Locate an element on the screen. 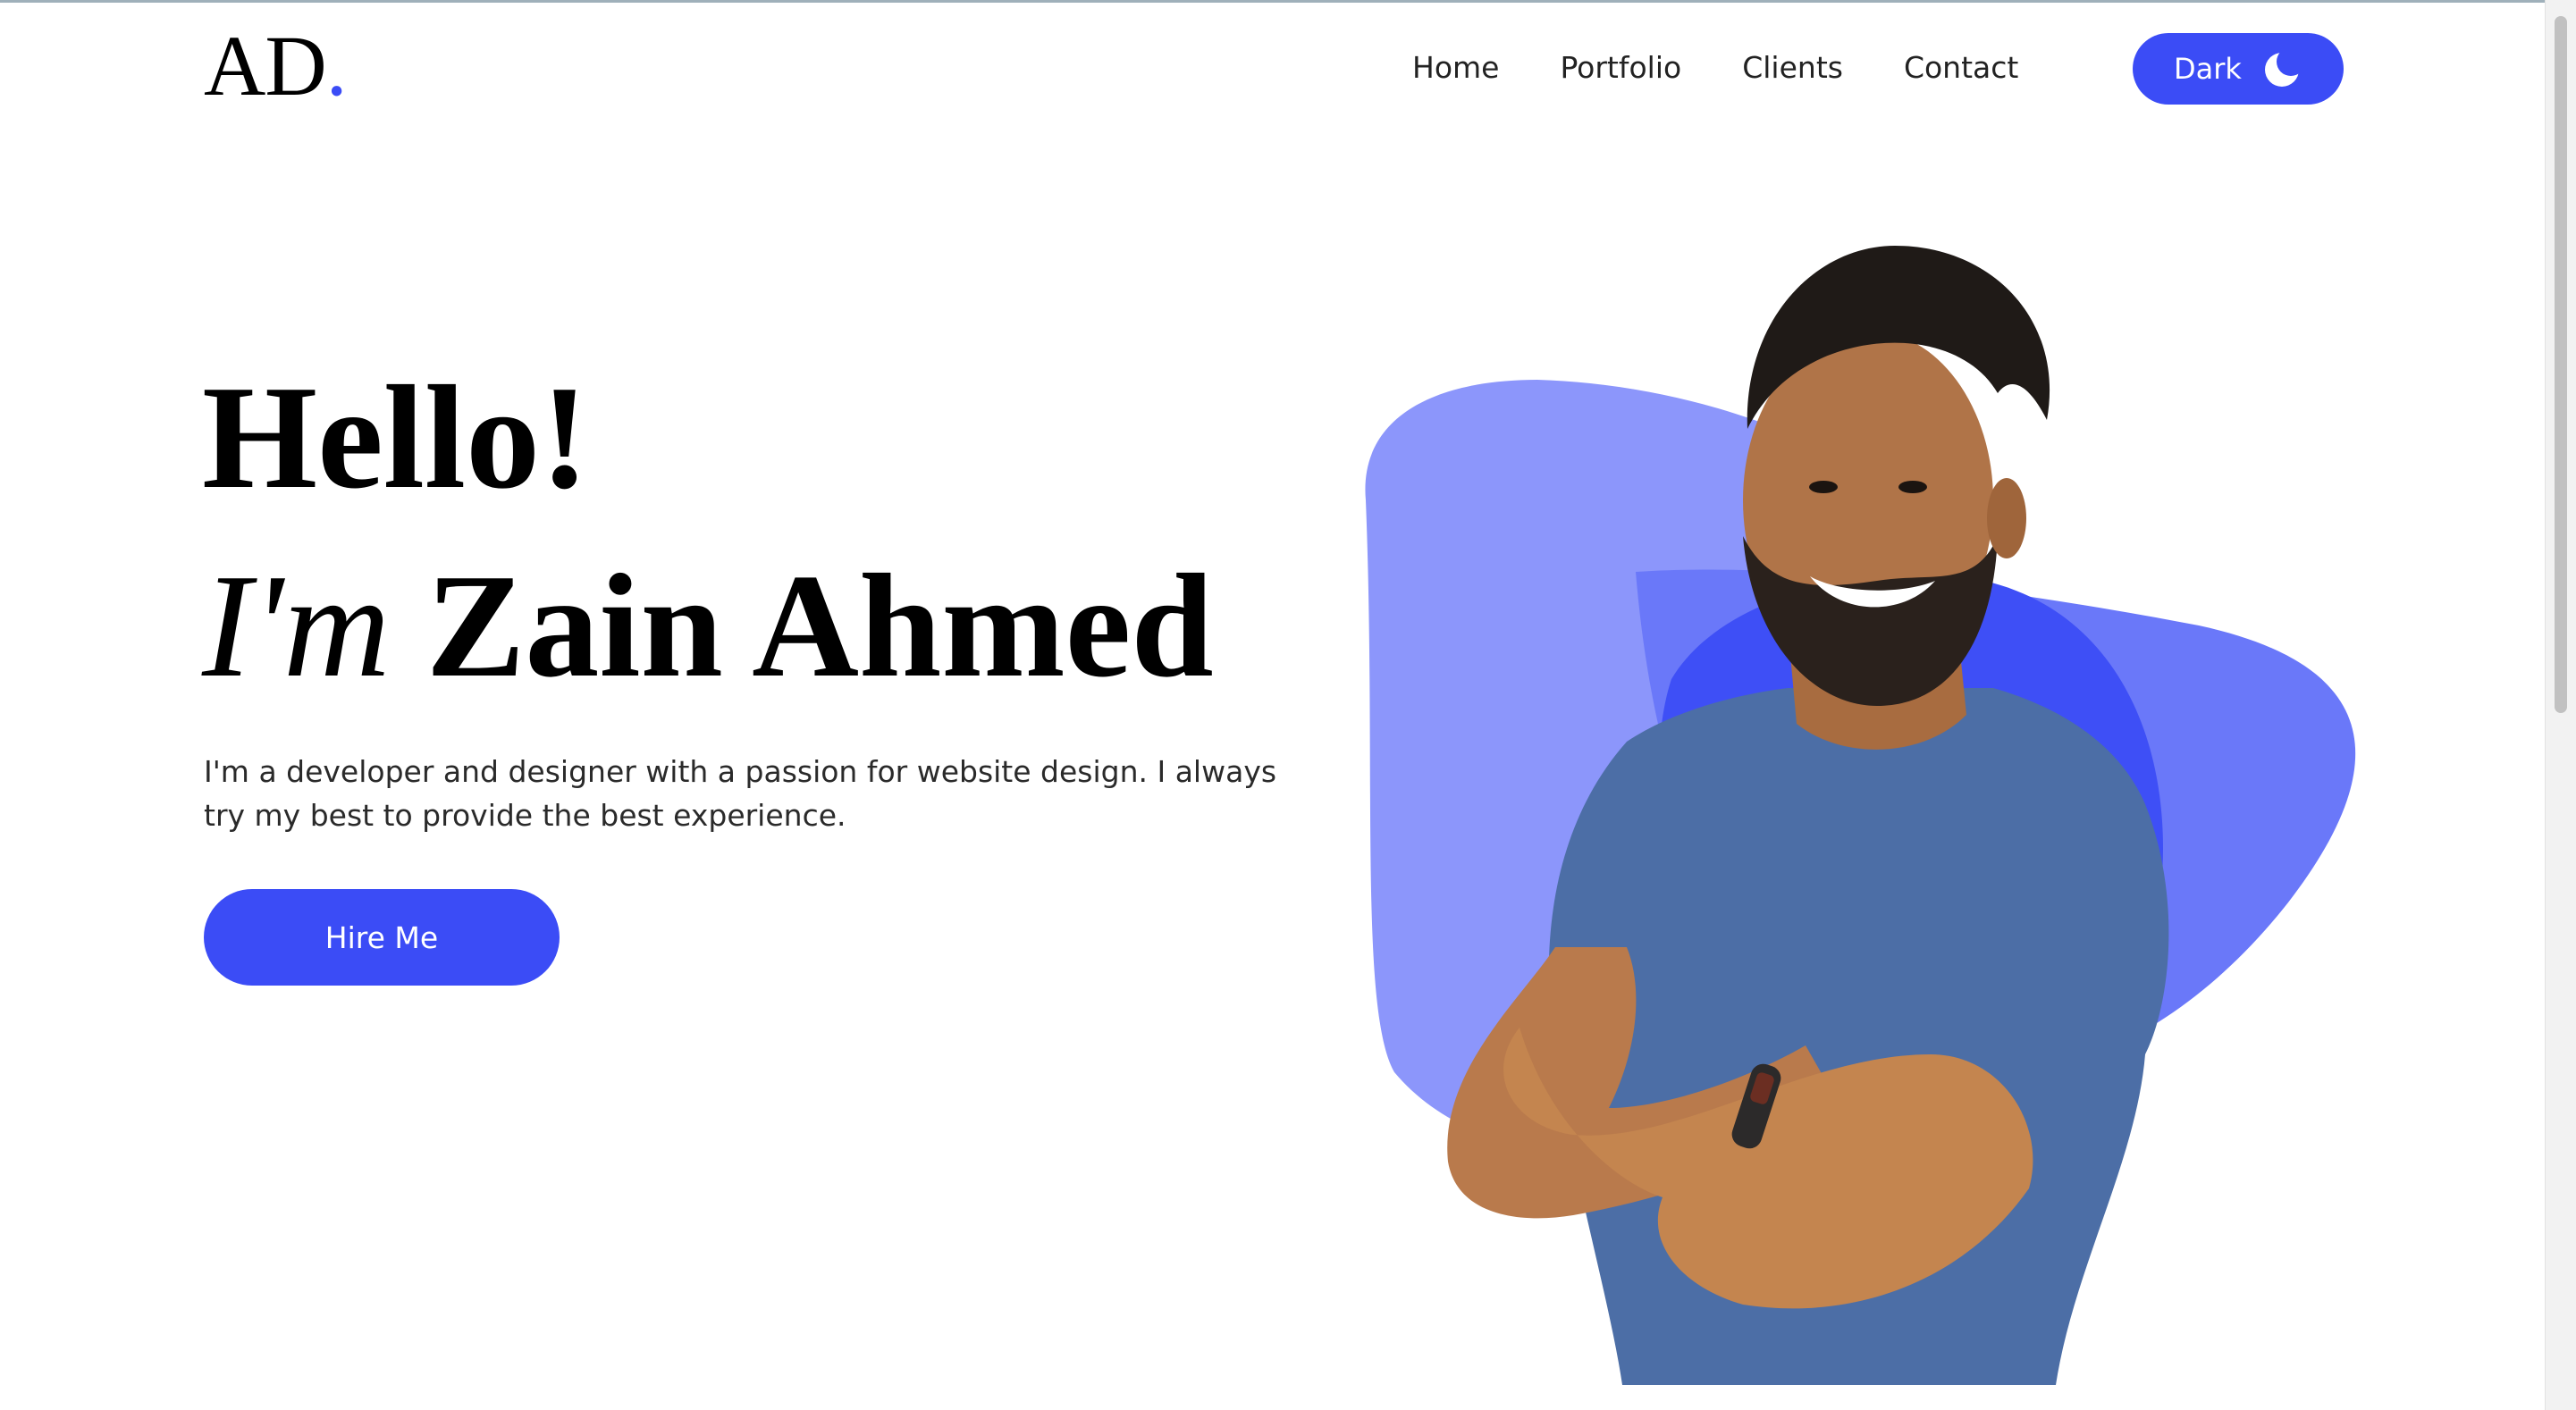  person-smartwatch is located at coordinates (1756, 1106).